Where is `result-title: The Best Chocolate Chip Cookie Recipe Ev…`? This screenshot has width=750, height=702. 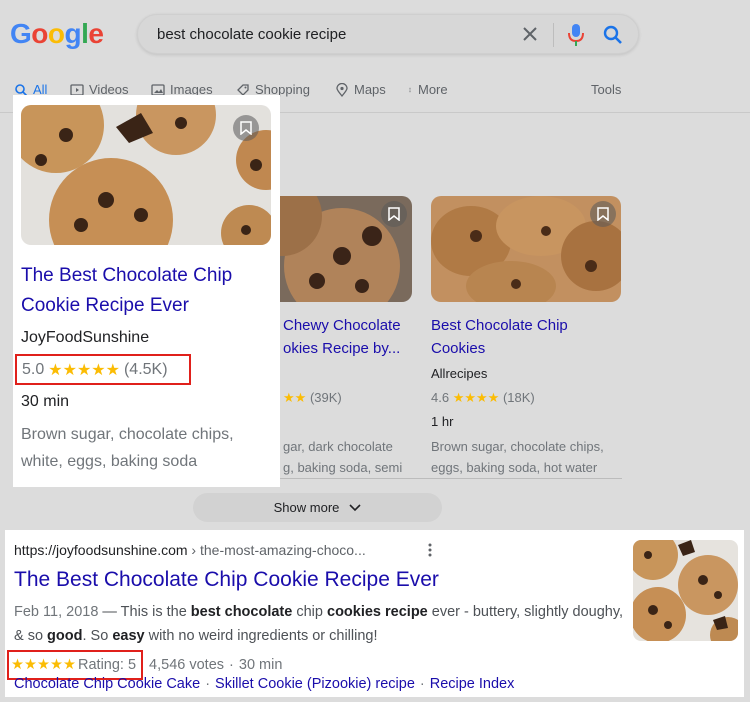
result-title: The Best Chocolate Chip Cookie Recipe Ev… is located at coordinates (226, 580).